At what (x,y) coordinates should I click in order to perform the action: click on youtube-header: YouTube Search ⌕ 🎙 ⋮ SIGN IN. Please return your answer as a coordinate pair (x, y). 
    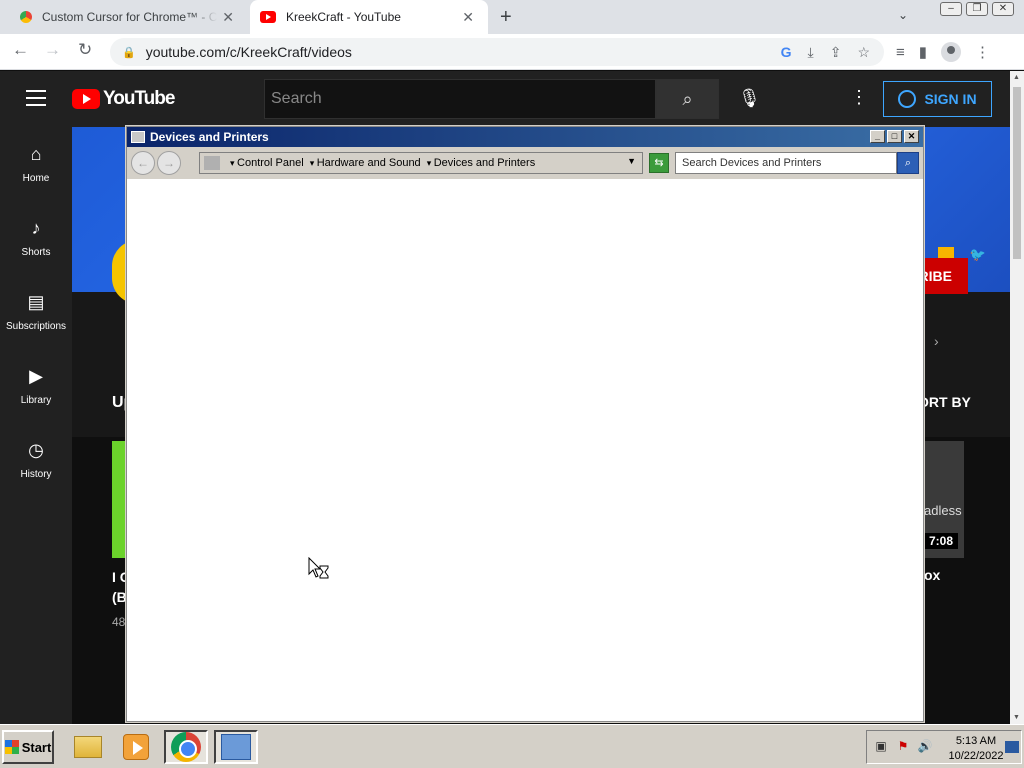
    Looking at the image, I should click on (505, 99).